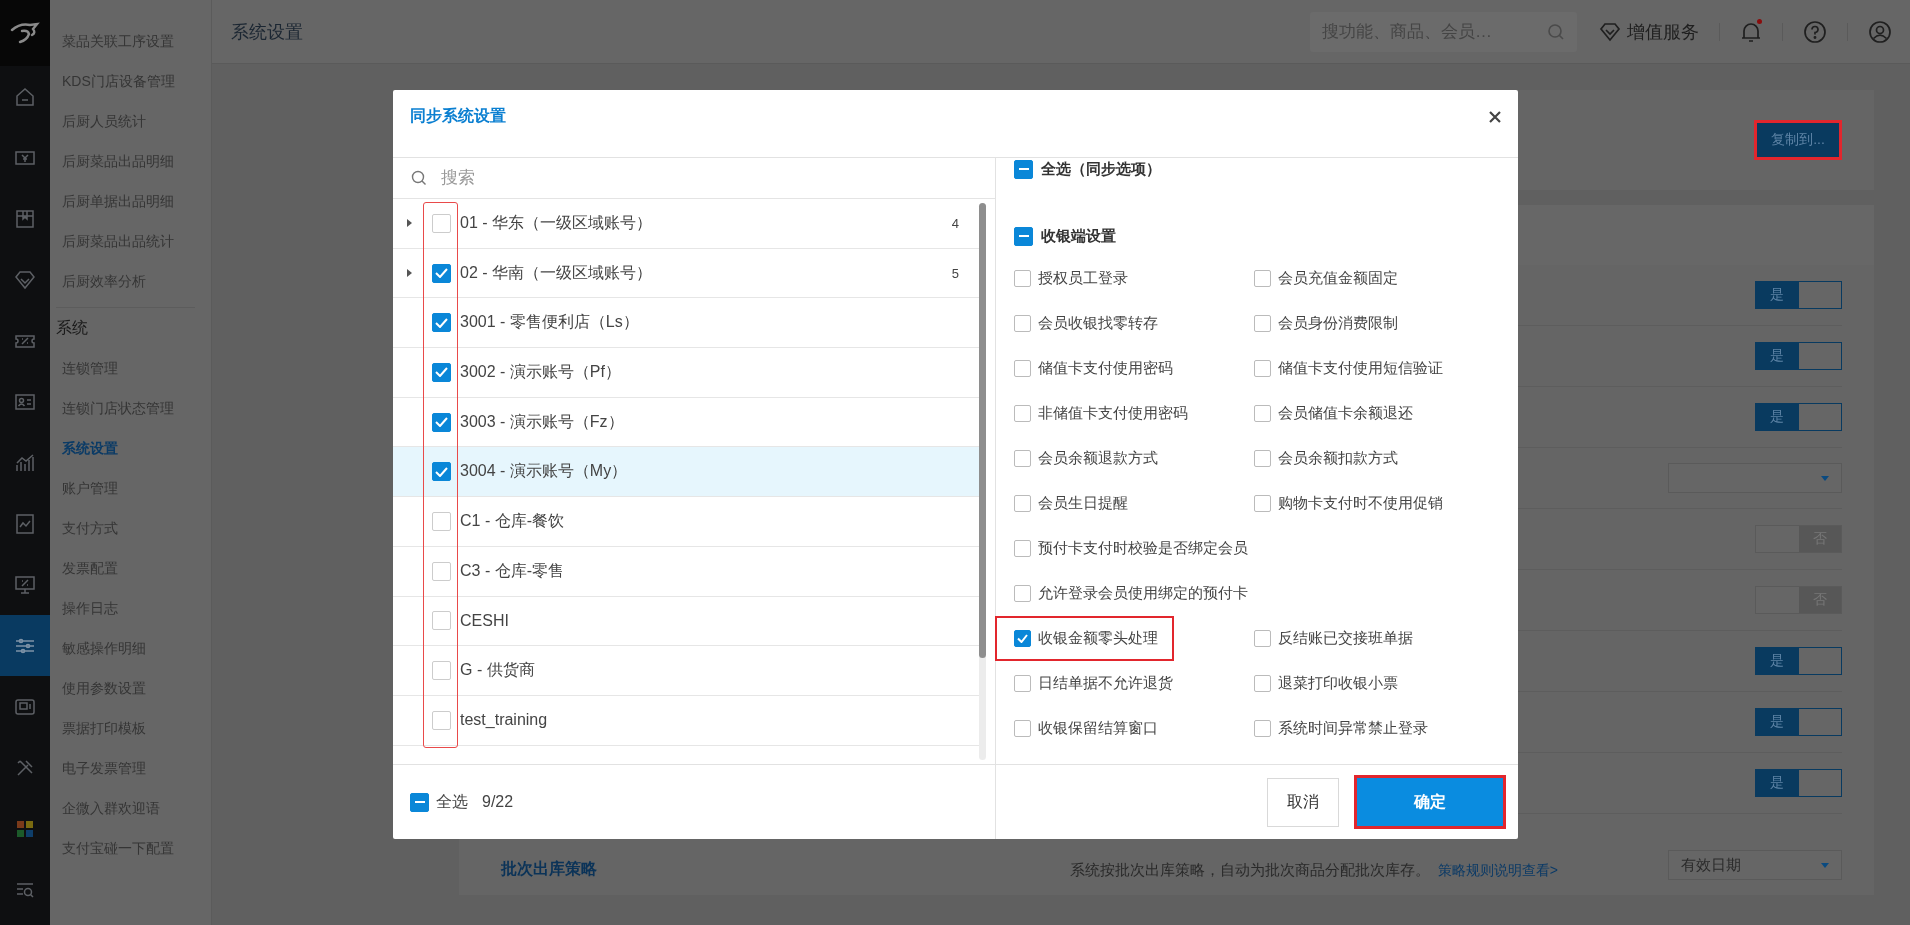 This screenshot has width=1910, height=925. Describe the element at coordinates (1324, 683) in the screenshot. I see `option-checkbox: 退菜打印收银小票` at that location.